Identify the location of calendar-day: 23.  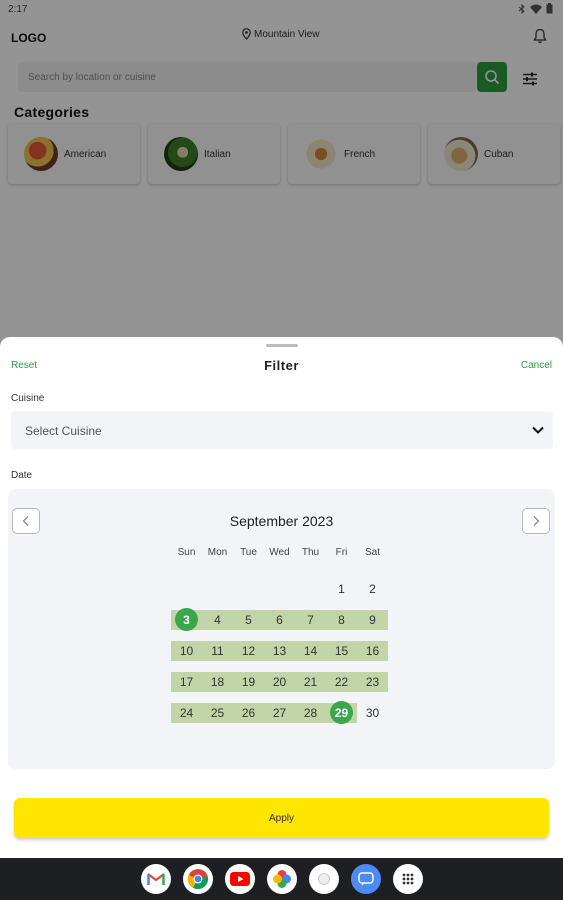
(372, 681).